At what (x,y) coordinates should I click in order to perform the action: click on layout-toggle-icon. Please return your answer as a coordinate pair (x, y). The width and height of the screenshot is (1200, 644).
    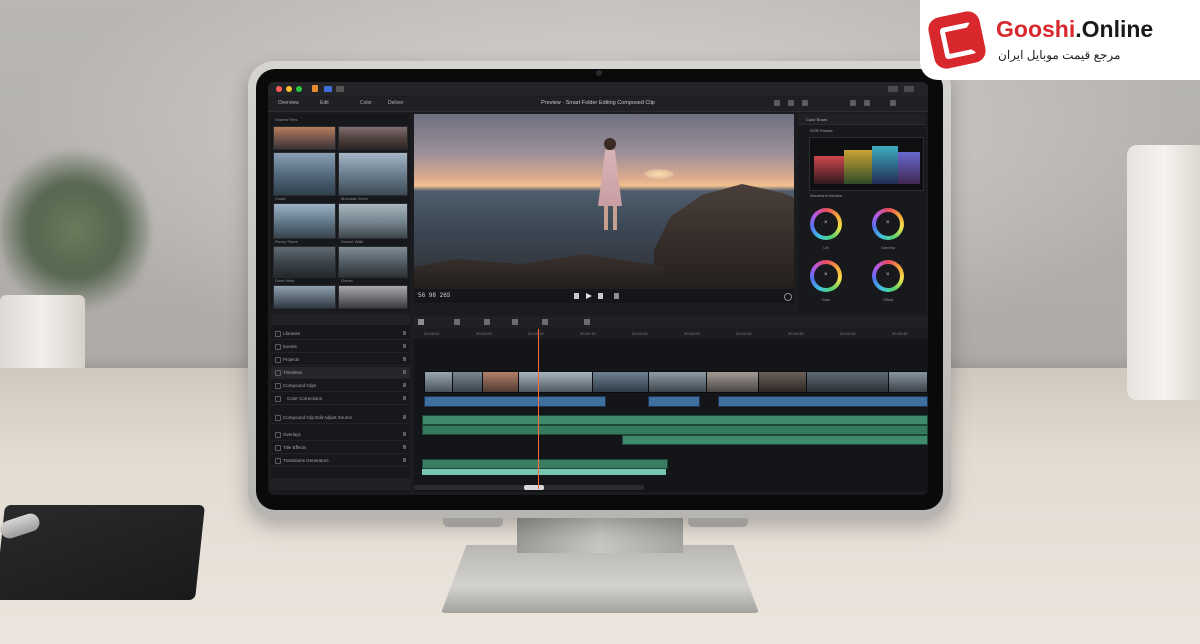
    Looking at the image, I should click on (893, 89).